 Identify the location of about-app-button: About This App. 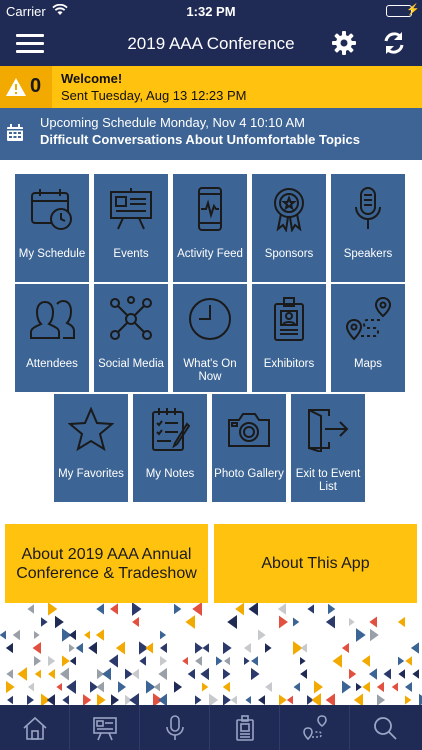
(315, 563).